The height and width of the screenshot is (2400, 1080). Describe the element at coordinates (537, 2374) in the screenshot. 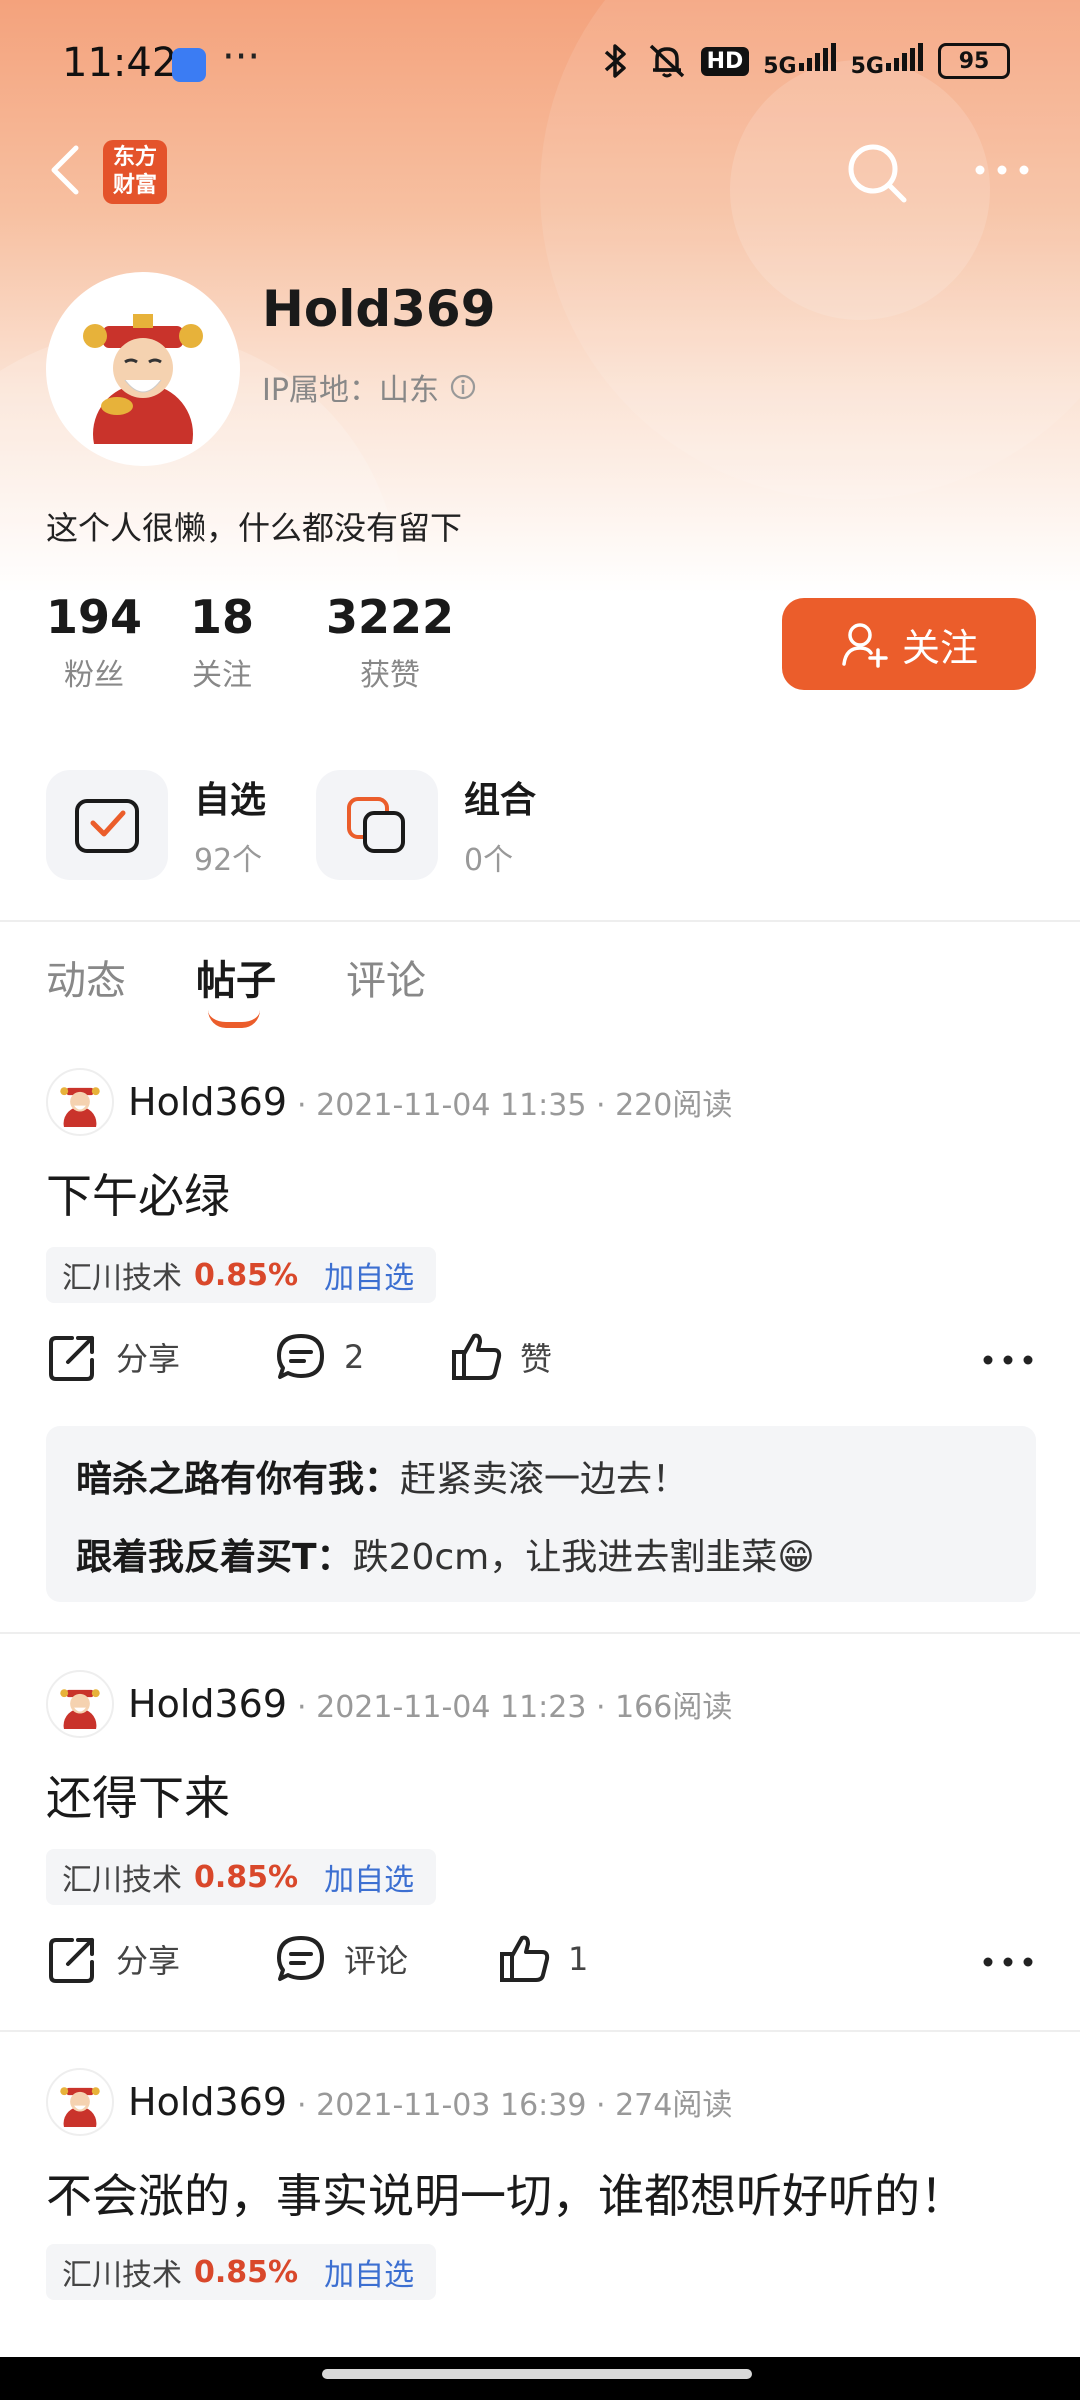

I see `home-gesture-bar` at that location.